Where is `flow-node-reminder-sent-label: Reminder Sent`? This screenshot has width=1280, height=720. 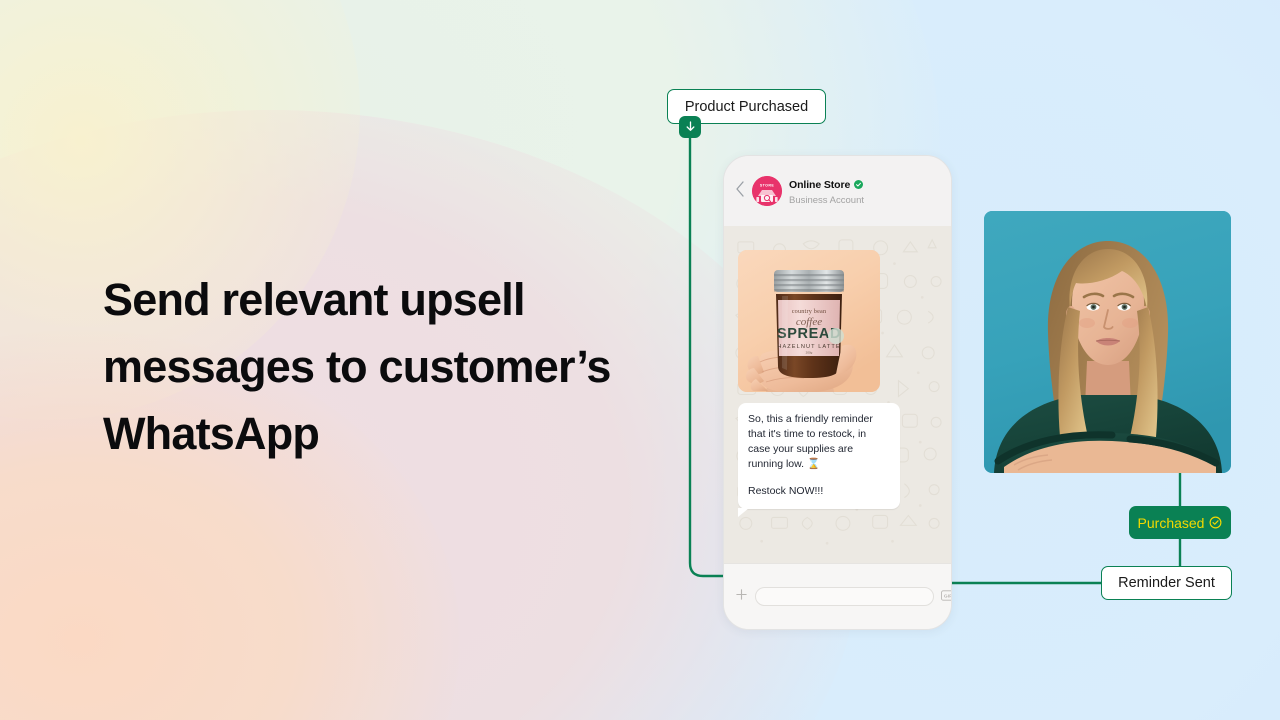 flow-node-reminder-sent-label: Reminder Sent is located at coordinates (1166, 583).